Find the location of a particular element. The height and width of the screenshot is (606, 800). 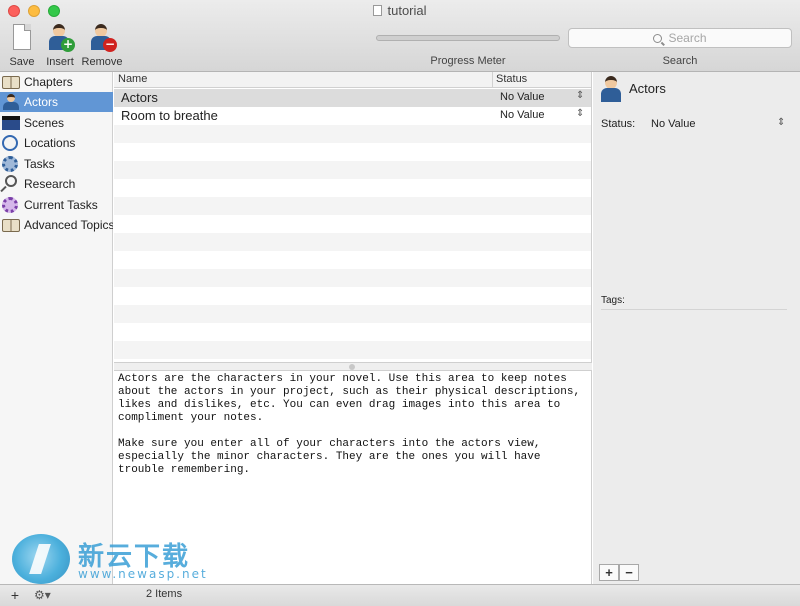

bottom-bar: + ⚙▾ 2 Items is located at coordinates (400, 595).